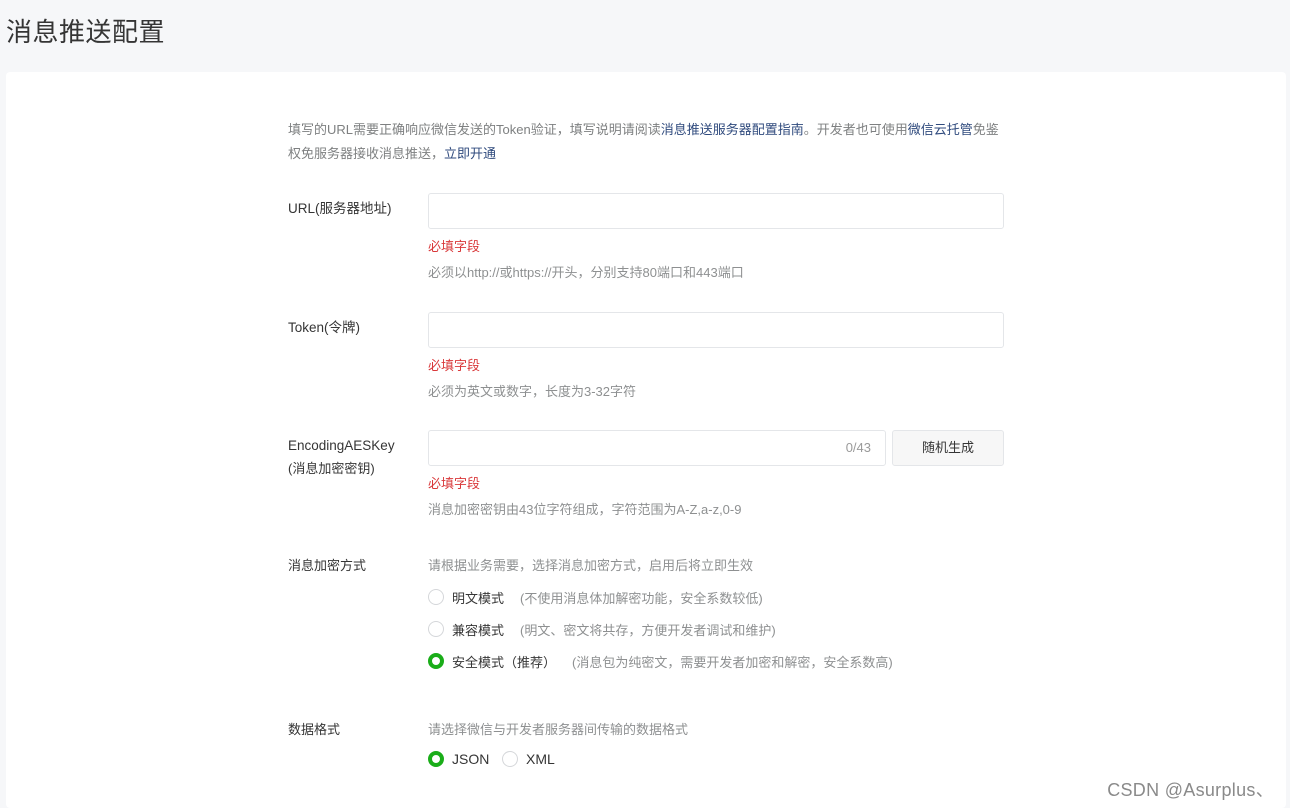  Describe the element at coordinates (470, 153) in the screenshot. I see `activate-now-link: 立即开通` at that location.